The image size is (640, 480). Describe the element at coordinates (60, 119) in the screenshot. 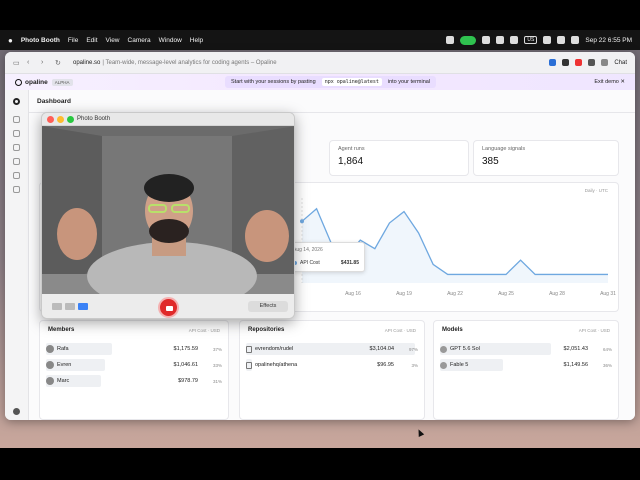

I see `minimize-icon` at that location.